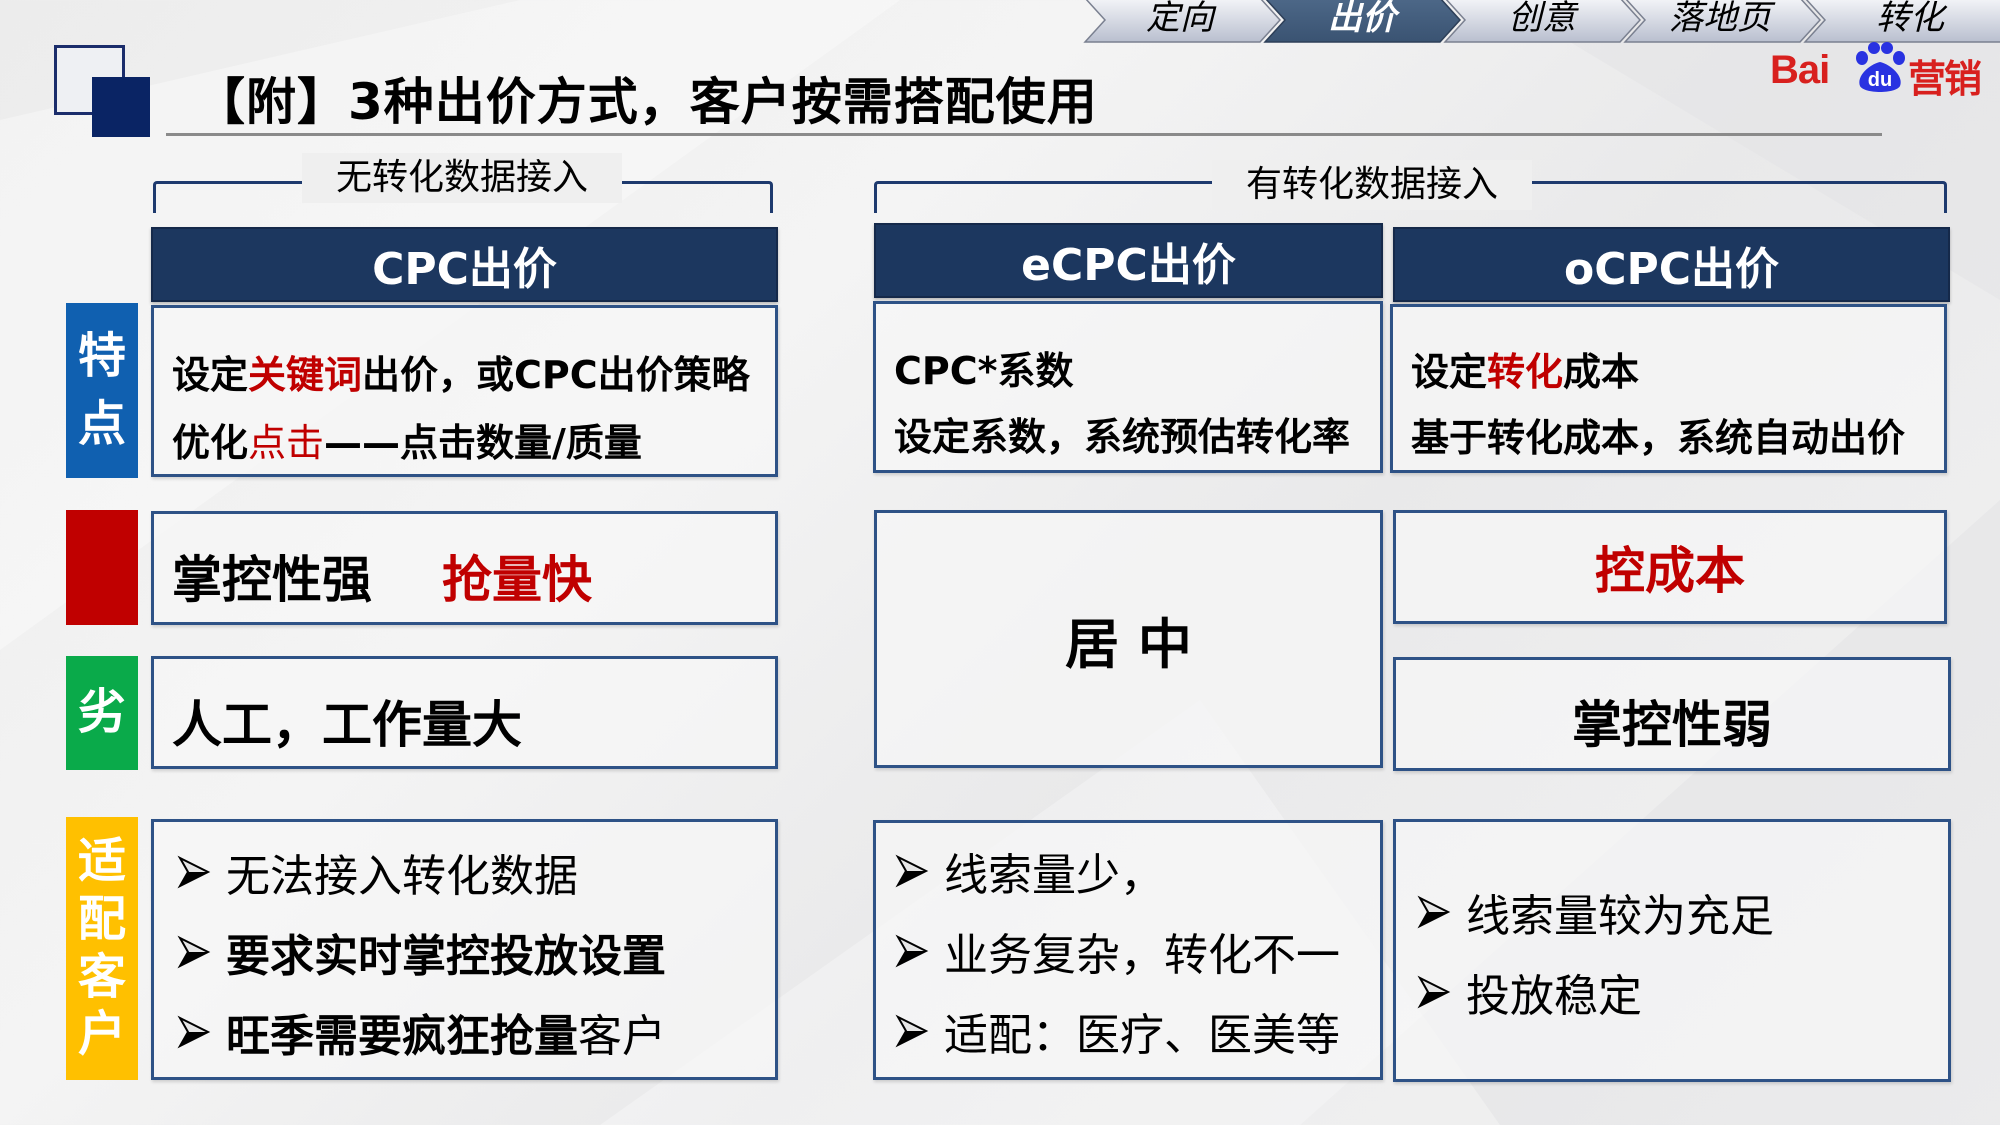 This screenshot has height=1125, width=2000. Describe the element at coordinates (984, 371) in the screenshot. I see `ecpc-feature-line-1: CPC*系数` at that location.